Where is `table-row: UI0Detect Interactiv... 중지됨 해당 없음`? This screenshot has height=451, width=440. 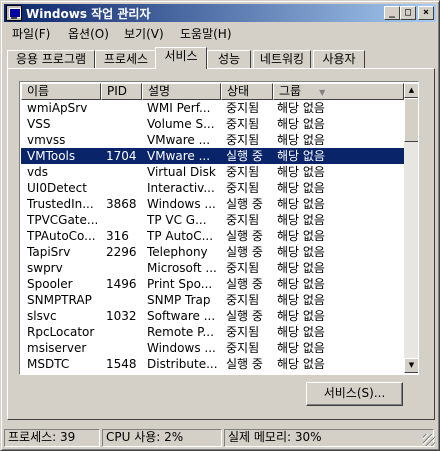
table-row: UI0Detect Interactiv... 중지됨 해당 없음 is located at coordinates (212, 188).